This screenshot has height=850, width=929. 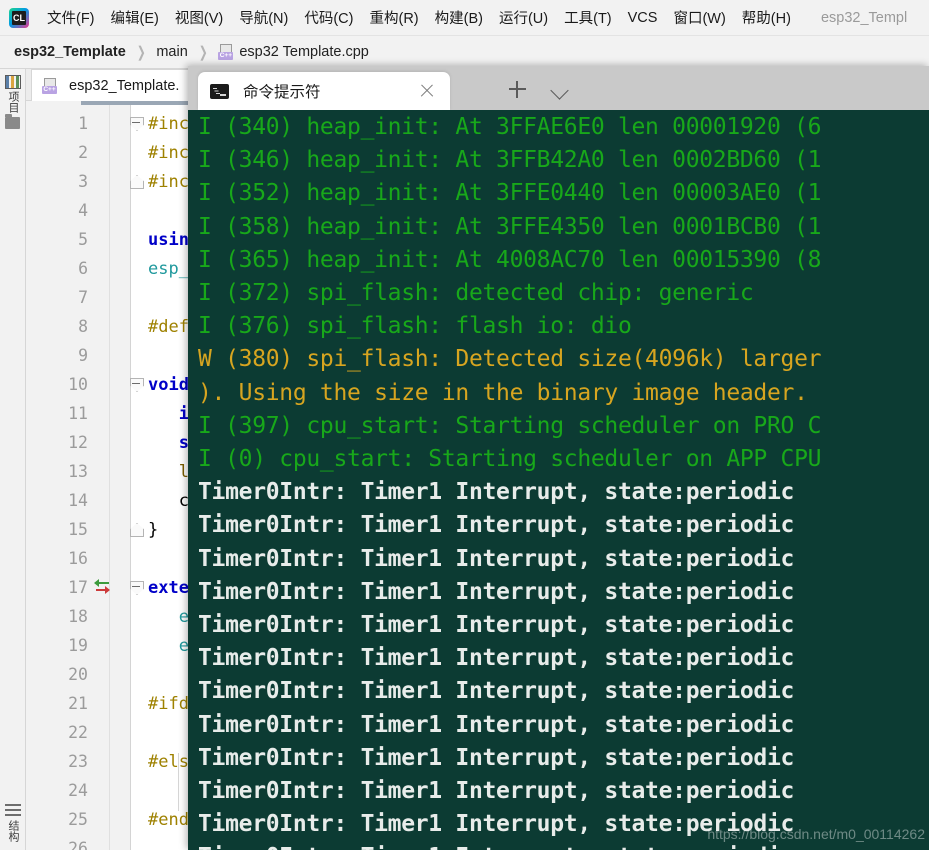 I want to click on plus-icon, so click(x=517, y=89).